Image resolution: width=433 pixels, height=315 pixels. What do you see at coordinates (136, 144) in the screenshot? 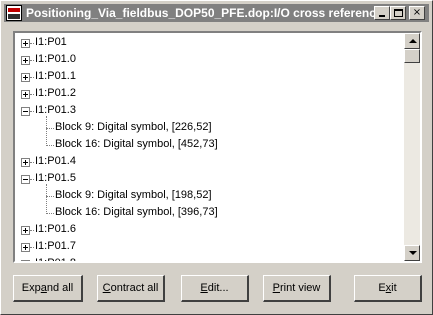
I see `tree-item-label: Block 16: Digital symbol, [452,73]` at bounding box center [136, 144].